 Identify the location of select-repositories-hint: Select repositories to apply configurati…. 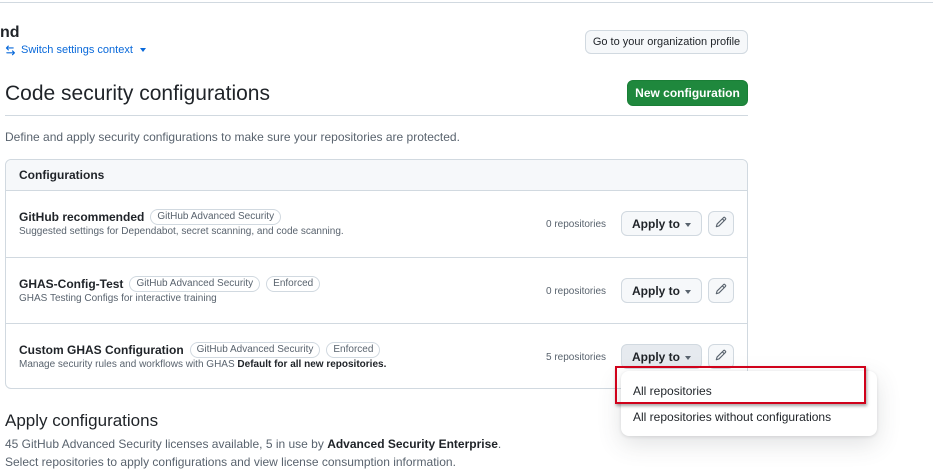
(230, 462).